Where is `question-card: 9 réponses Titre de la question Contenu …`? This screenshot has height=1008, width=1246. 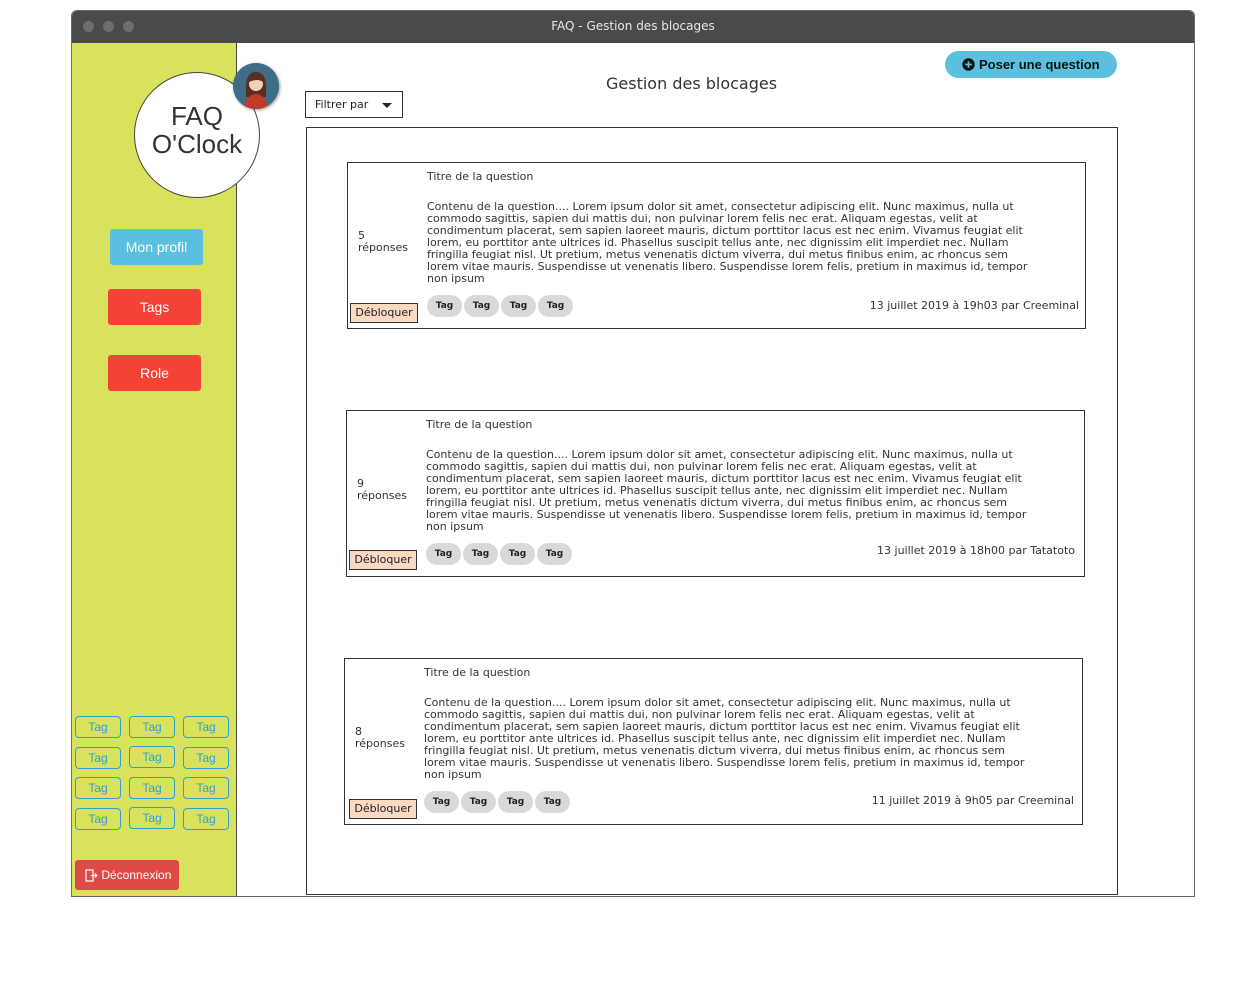 question-card: 9 réponses Titre de la question Contenu … is located at coordinates (715, 493).